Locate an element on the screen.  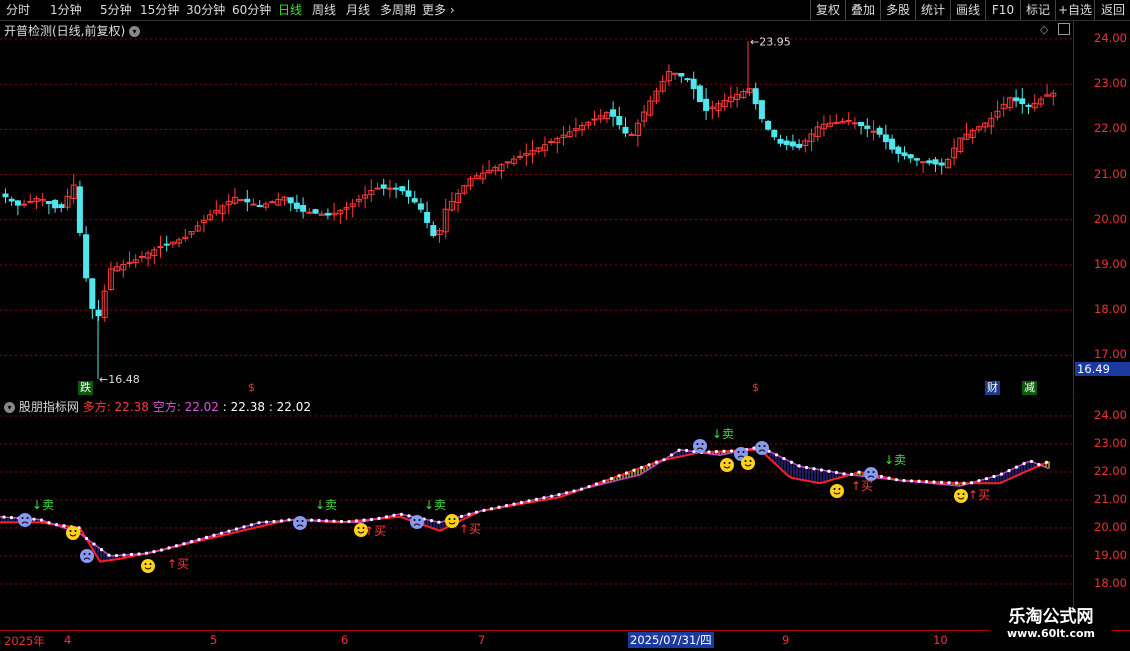
diamond-icon: ◇ is located at coordinates (1044, 29).